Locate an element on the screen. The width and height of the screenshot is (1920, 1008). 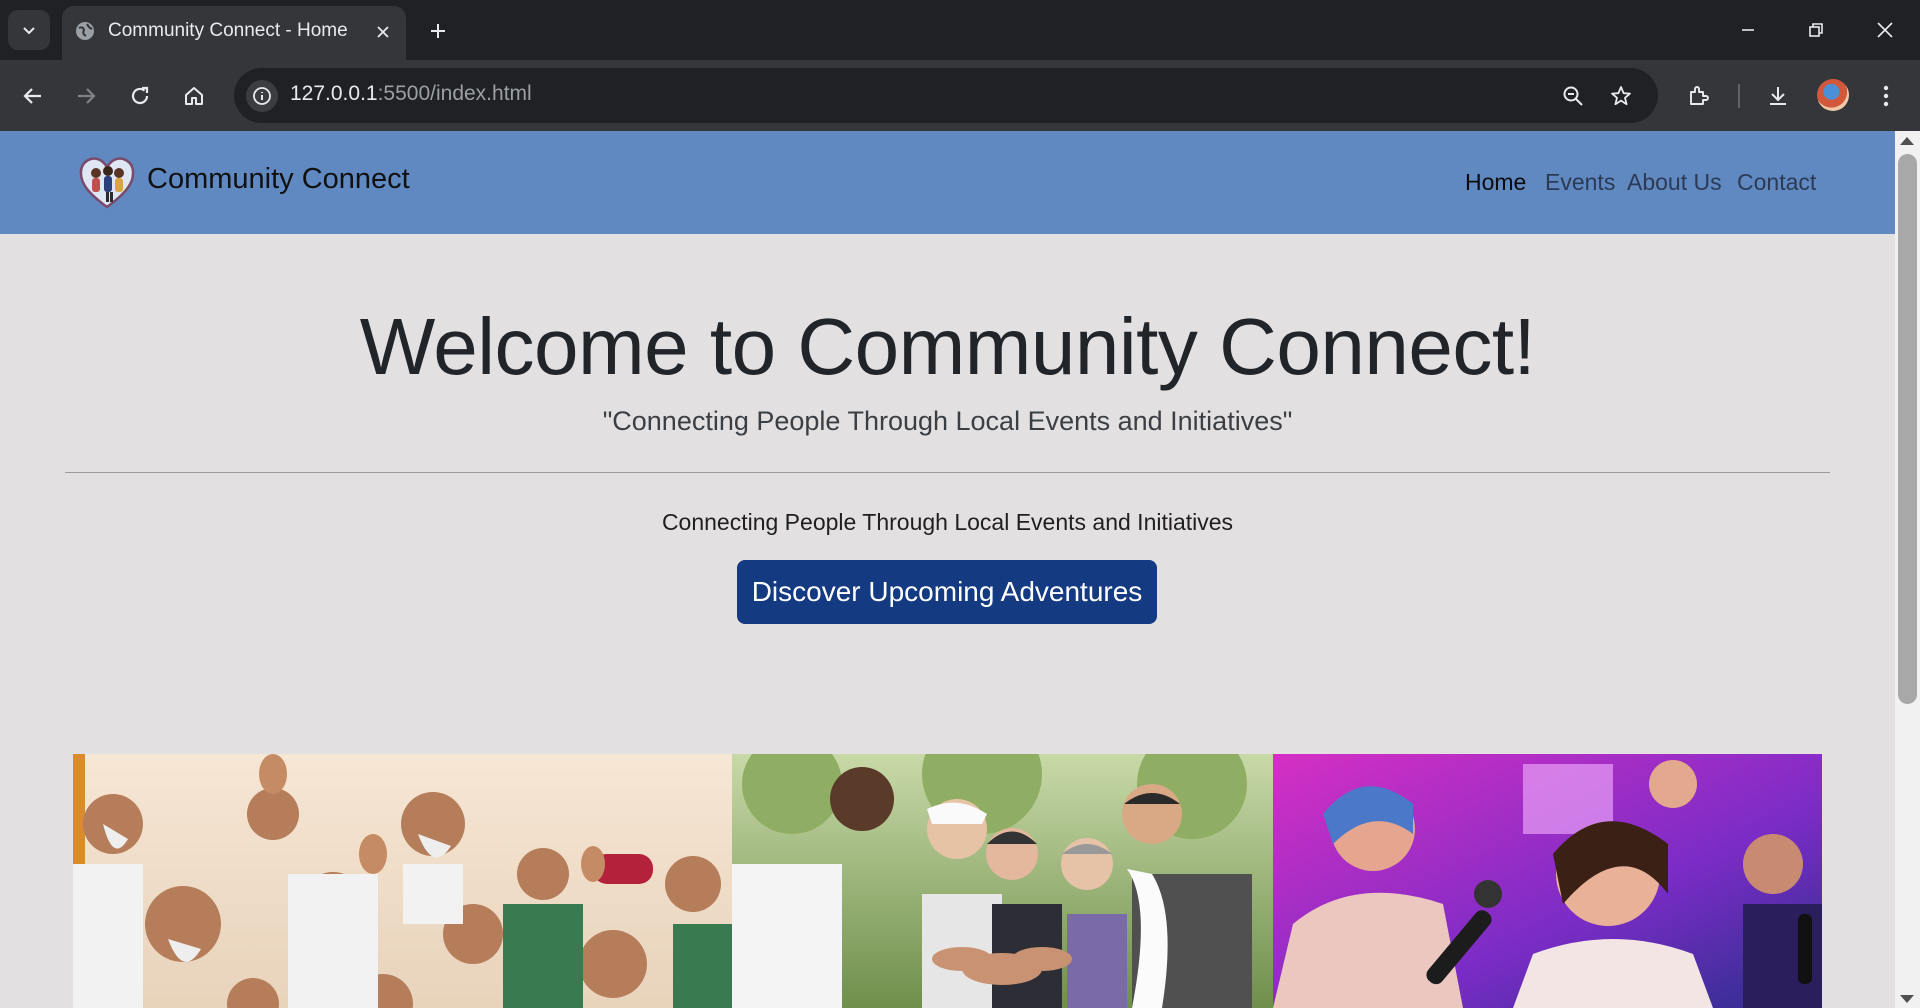
browser-menu-button is located at coordinates (1886, 96).